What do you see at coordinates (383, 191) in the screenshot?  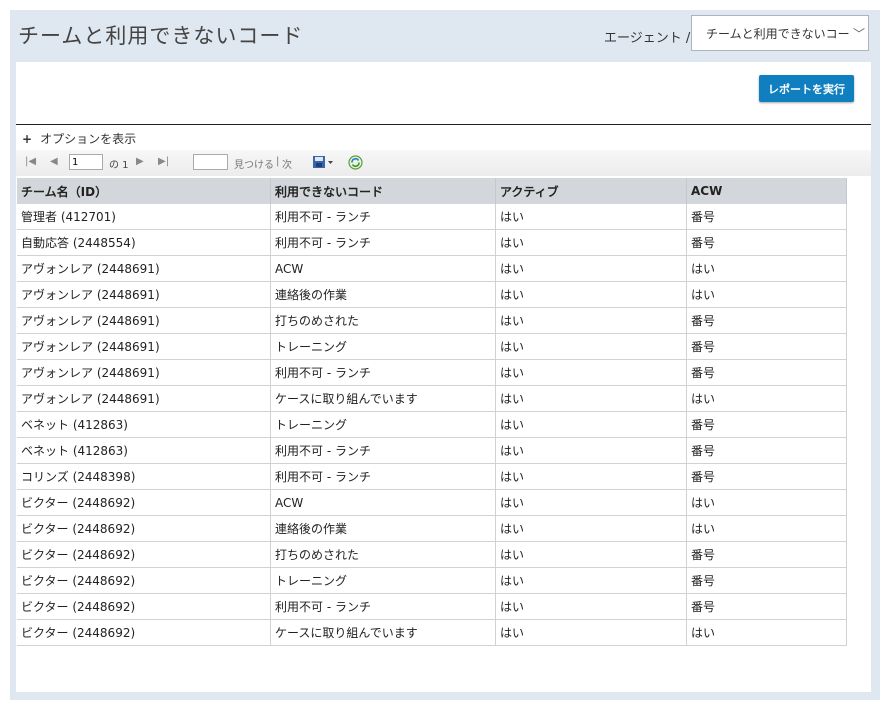 I see `column-header-code: 利用できないコード` at bounding box center [383, 191].